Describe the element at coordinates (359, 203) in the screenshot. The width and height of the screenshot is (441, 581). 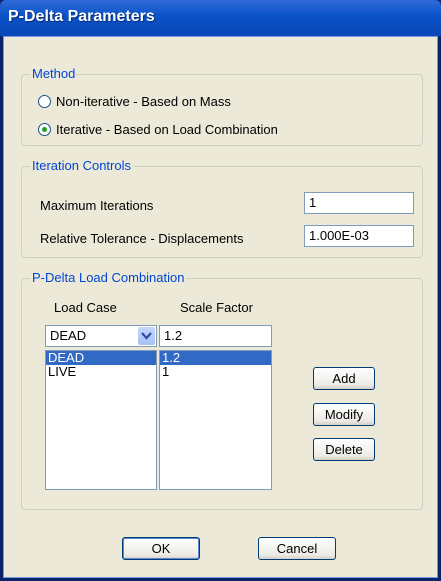
I see `max-iterations-input: 1` at that location.